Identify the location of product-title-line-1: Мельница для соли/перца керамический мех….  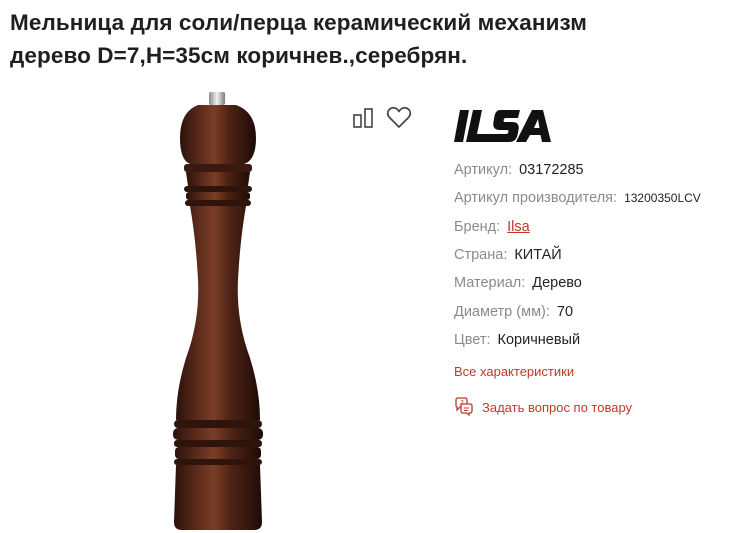
(298, 22).